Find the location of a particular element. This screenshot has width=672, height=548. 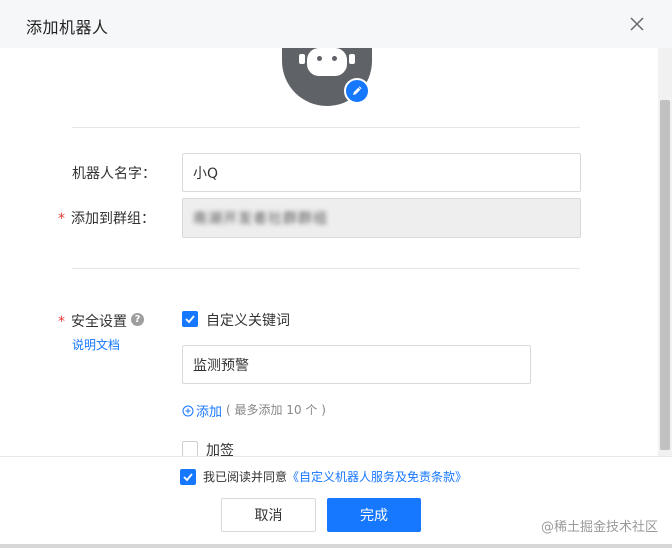

security-label-row: * 安全设置 is located at coordinates (92, 321).